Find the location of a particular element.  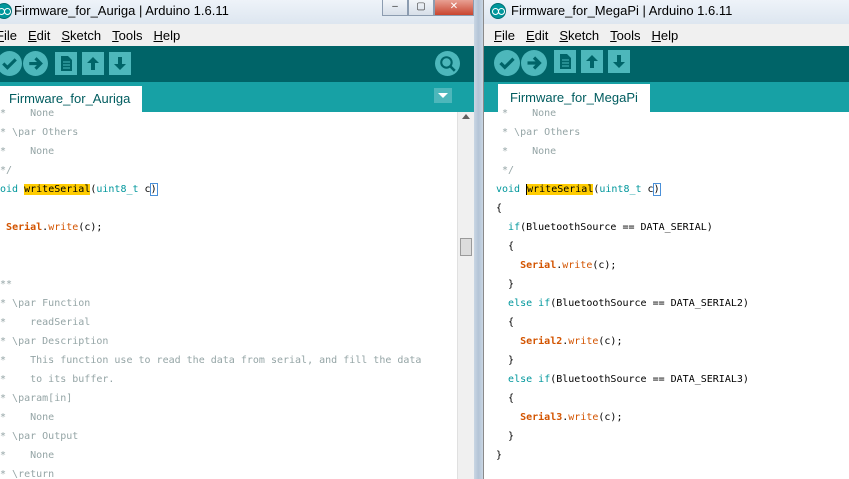

tab-menu-chevron-icon is located at coordinates (443, 95).